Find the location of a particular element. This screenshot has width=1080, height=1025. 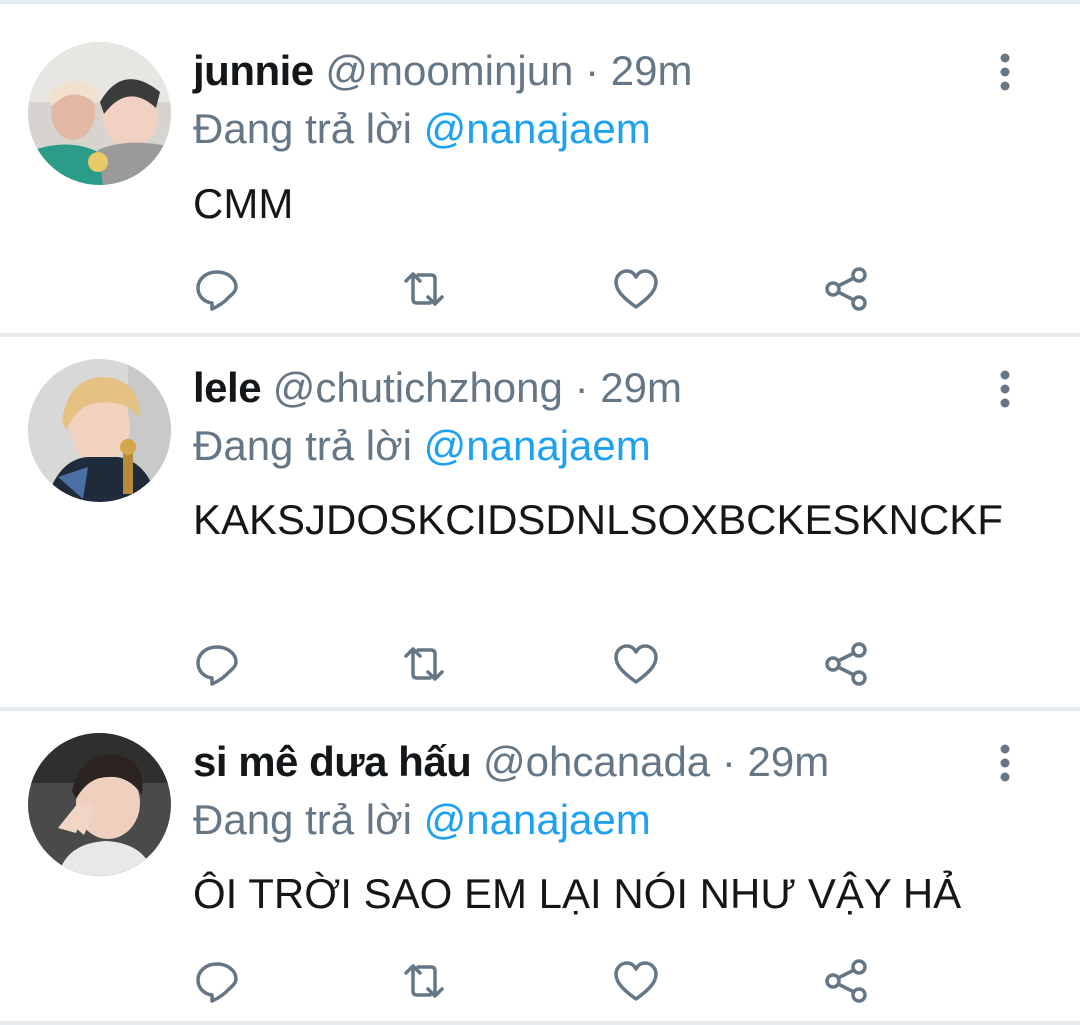

display-name: junnie is located at coordinates (253, 70).